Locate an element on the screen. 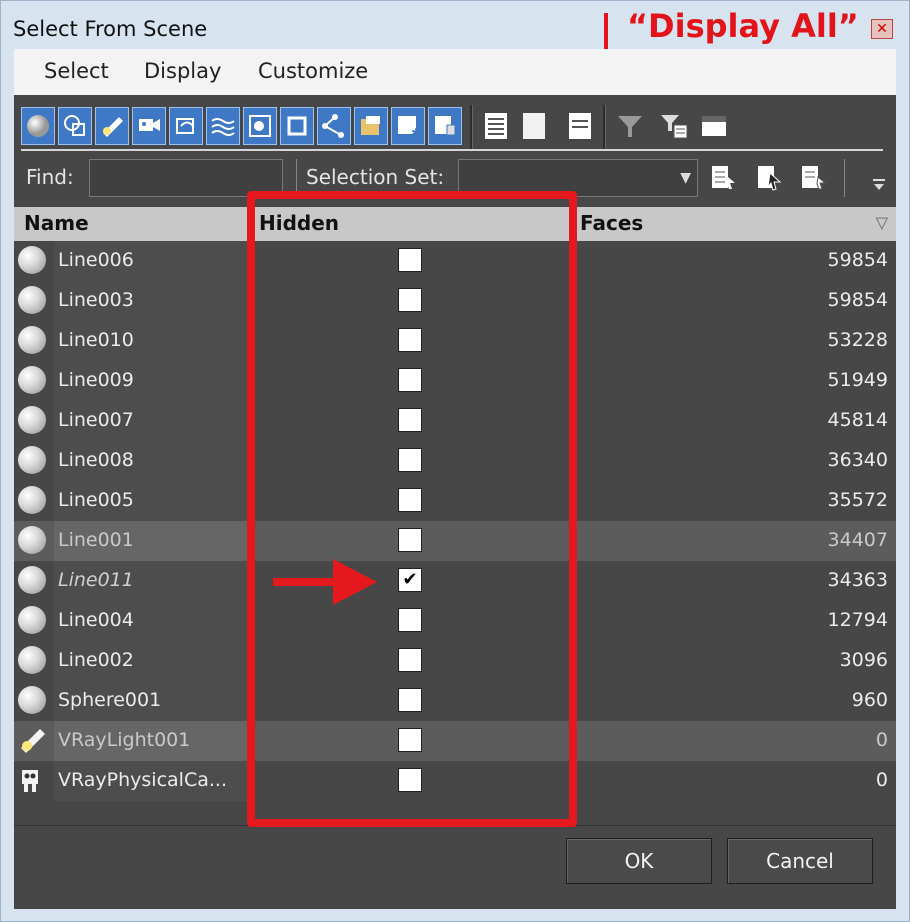 This screenshot has height=922, width=910. filter-button is located at coordinates (630, 126).